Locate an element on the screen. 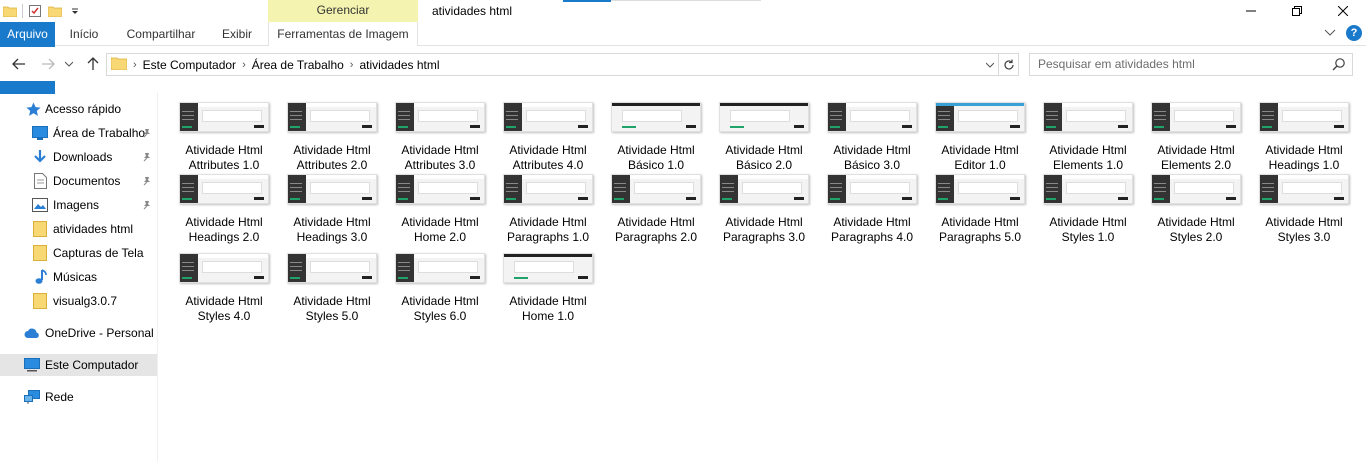  file-item: Atividade Html Home 2.0 is located at coordinates (440, 210).